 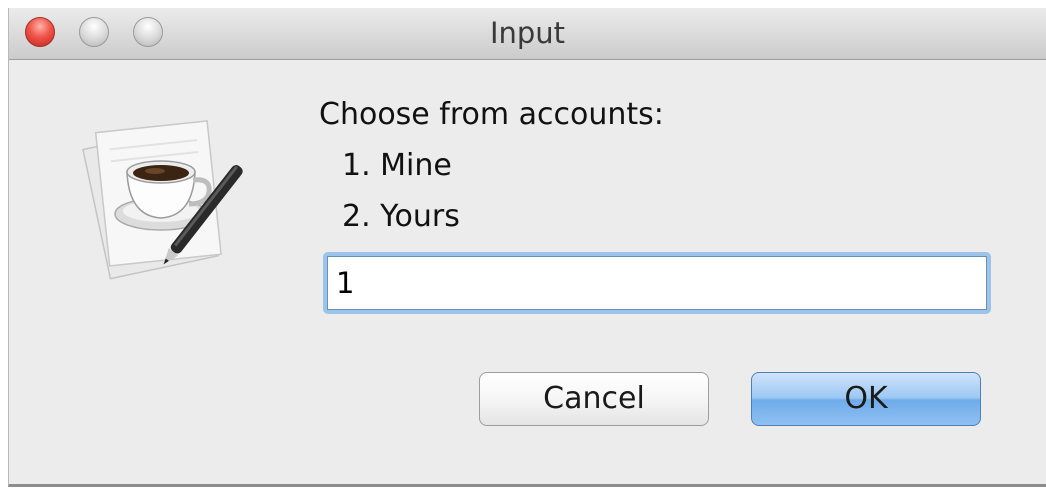 I want to click on ok-button: OK, so click(x=866, y=399).